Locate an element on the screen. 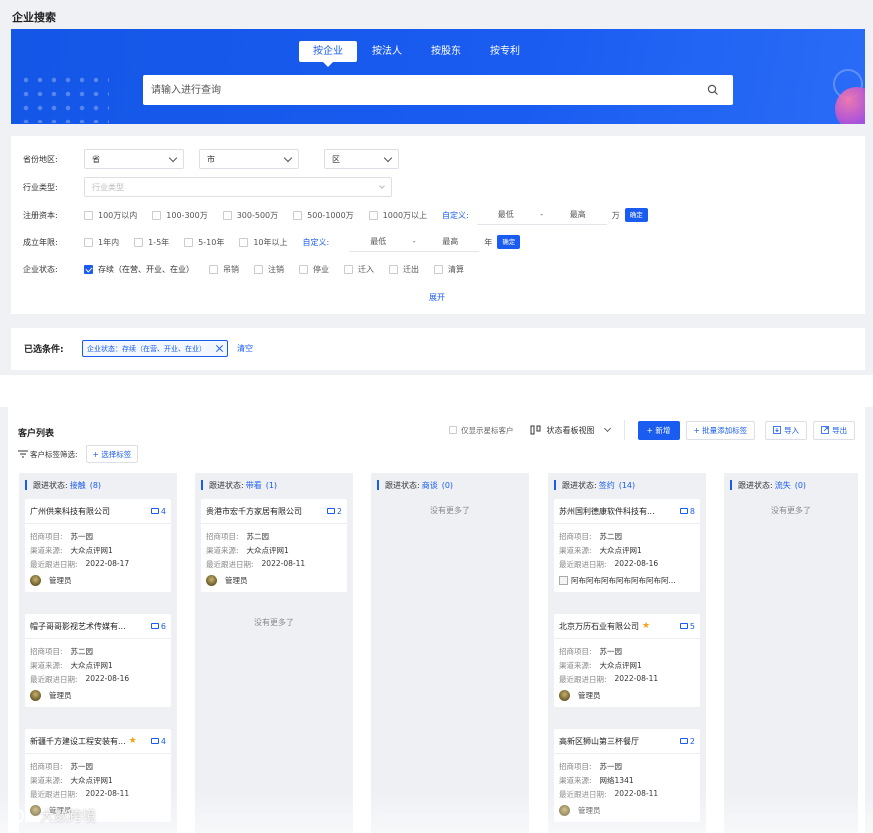 This screenshot has height=833, width=873. expand-link: 展开 is located at coordinates (437, 297).